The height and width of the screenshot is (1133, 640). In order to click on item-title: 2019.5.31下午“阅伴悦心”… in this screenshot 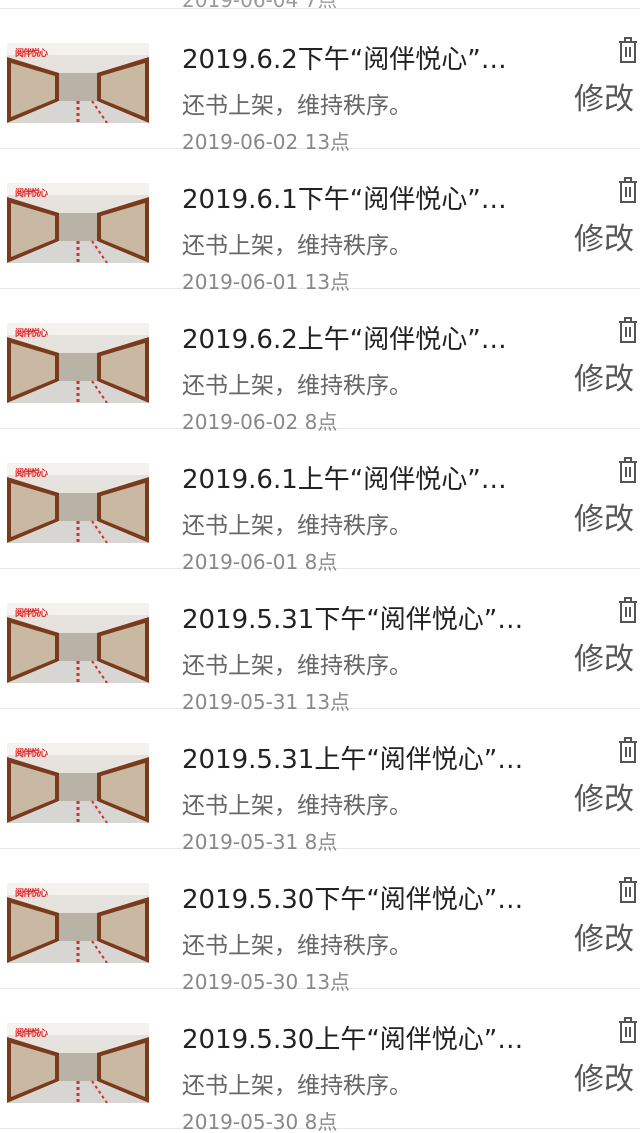, I will do `click(353, 620)`.